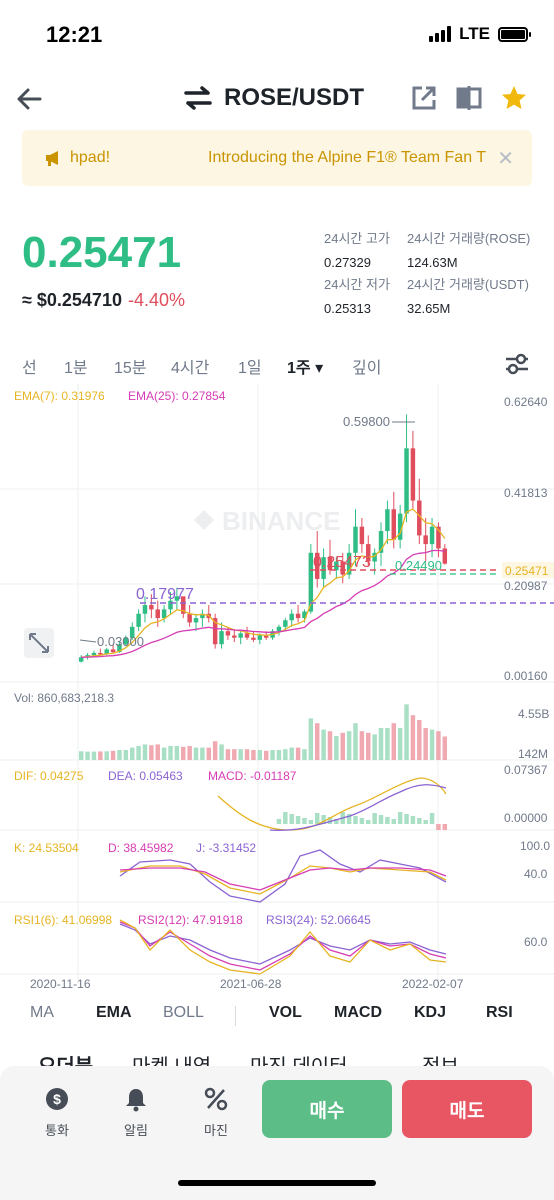  What do you see at coordinates (183, 1013) in the screenshot?
I see `indicator-boll: BOLL` at bounding box center [183, 1013].